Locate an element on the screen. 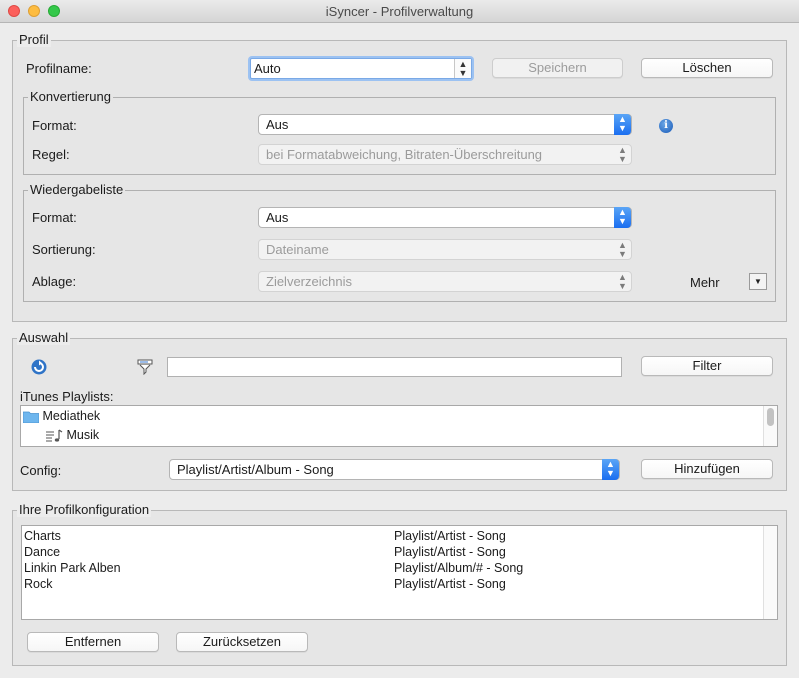 This screenshot has width=799, height=678. scrollbar-thumb is located at coordinates (770, 417).